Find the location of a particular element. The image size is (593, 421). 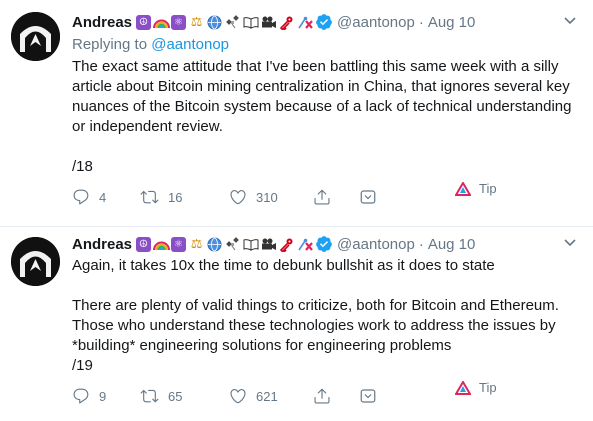

reply-button: 4 is located at coordinates (89, 197).